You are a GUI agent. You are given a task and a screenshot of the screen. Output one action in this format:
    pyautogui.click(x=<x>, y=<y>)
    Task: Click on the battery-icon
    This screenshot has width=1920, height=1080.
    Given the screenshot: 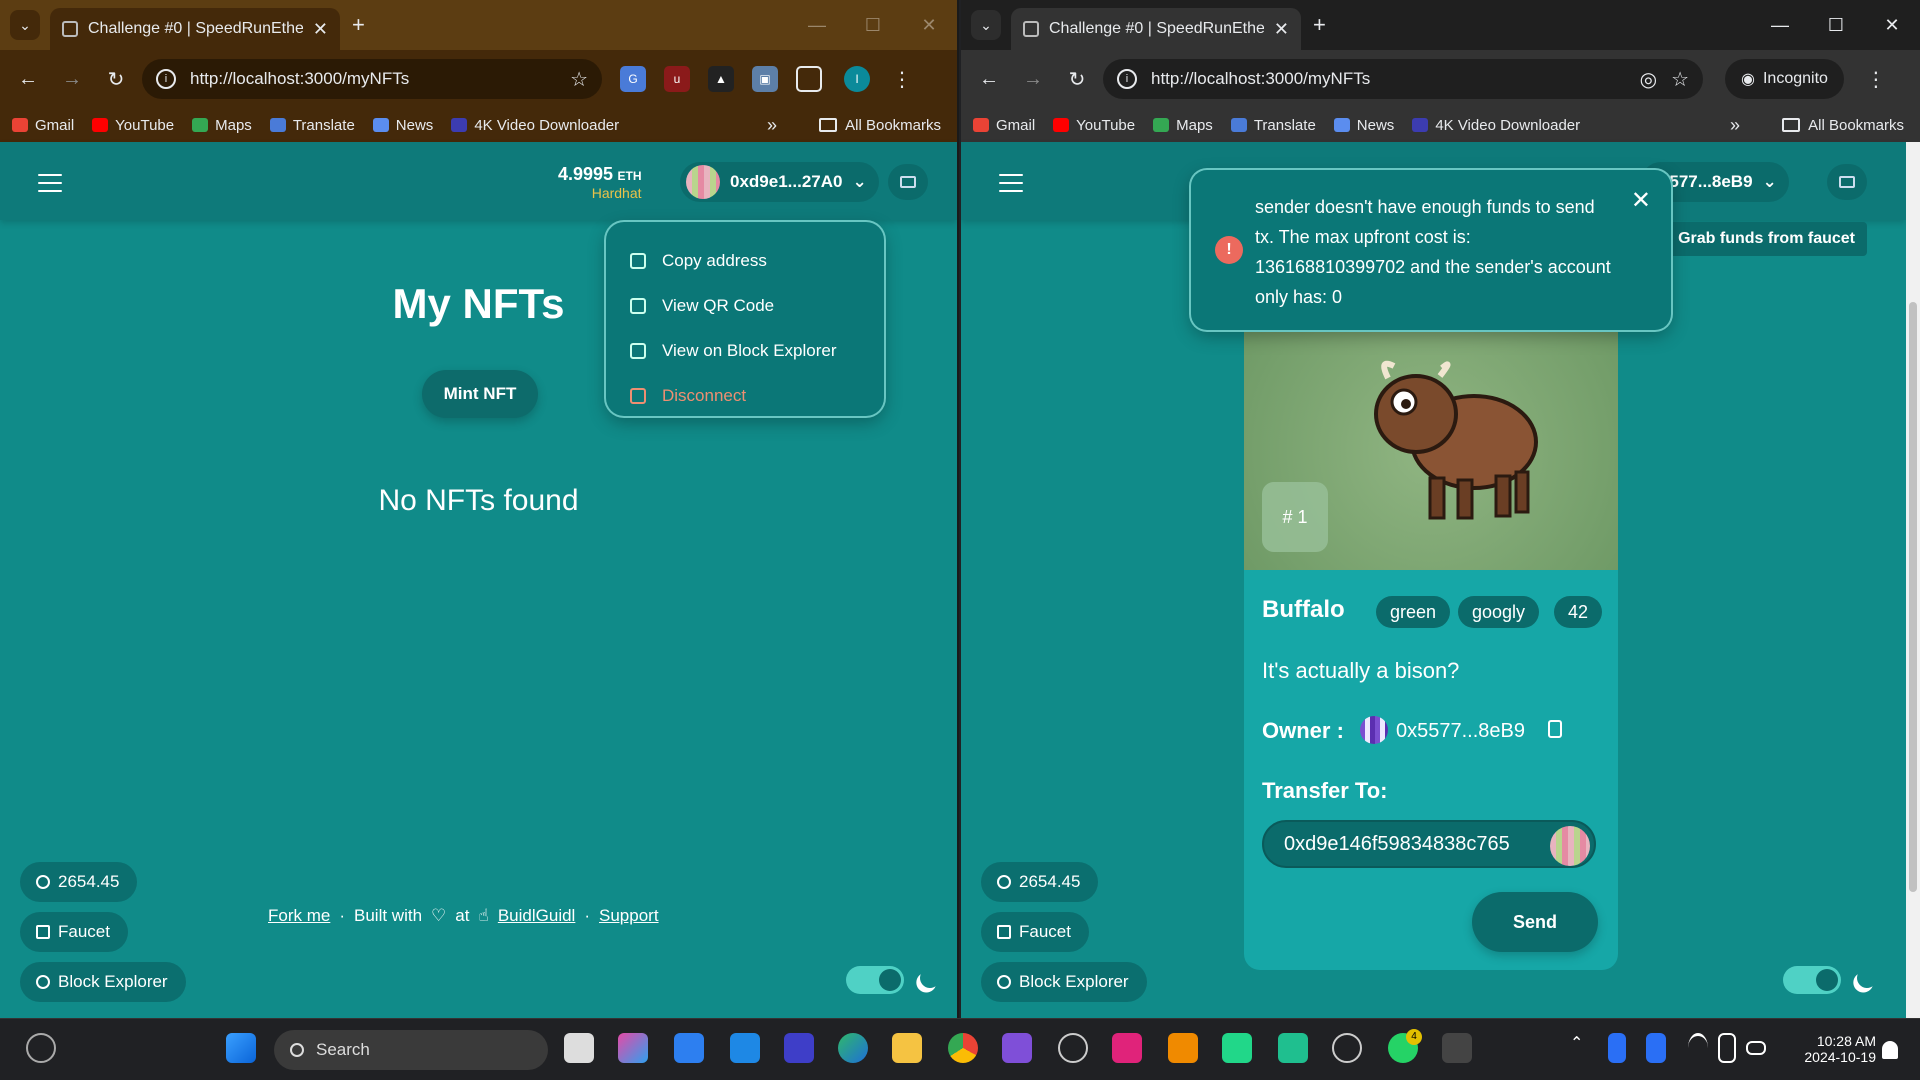 What is the action you would take?
    pyautogui.click(x=1756, y=1048)
    